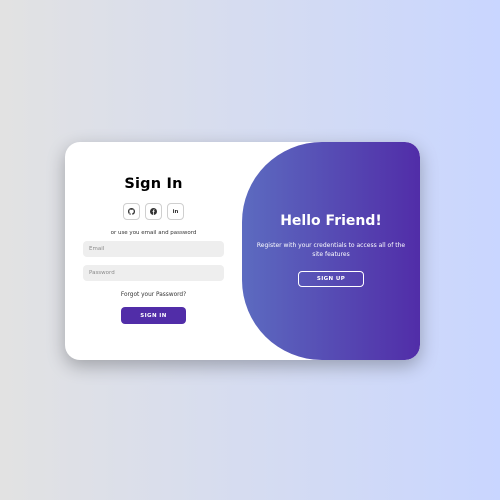 Image resolution: width=500 pixels, height=500 pixels. I want to click on linkedin-login-button: in, so click(175, 211).